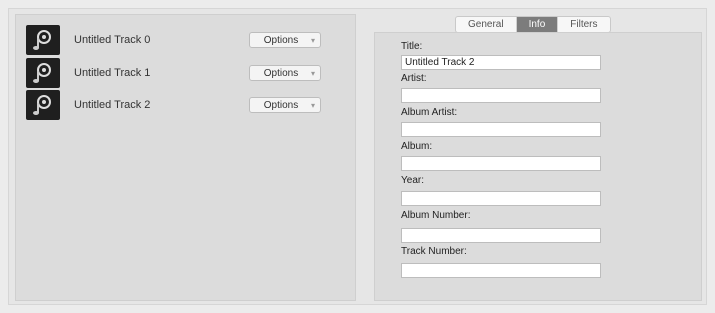  What do you see at coordinates (436, 215) in the screenshot?
I see `album-number-label: Album Number:` at bounding box center [436, 215].